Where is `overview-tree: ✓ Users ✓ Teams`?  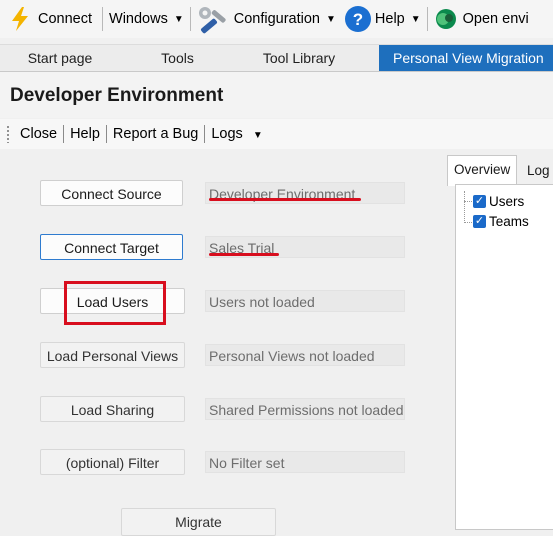 overview-tree: ✓ Users ✓ Teams is located at coordinates (504, 357).